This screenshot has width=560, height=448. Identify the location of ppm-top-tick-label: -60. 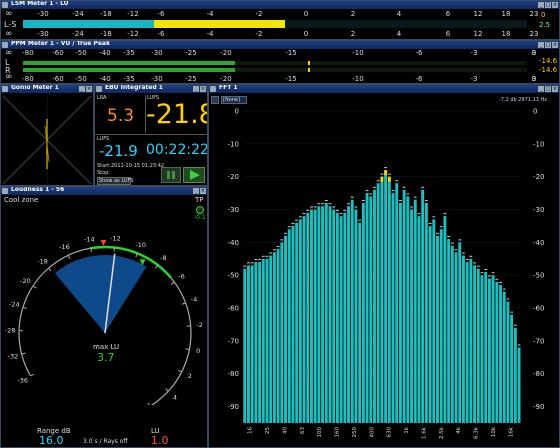
(58, 53).